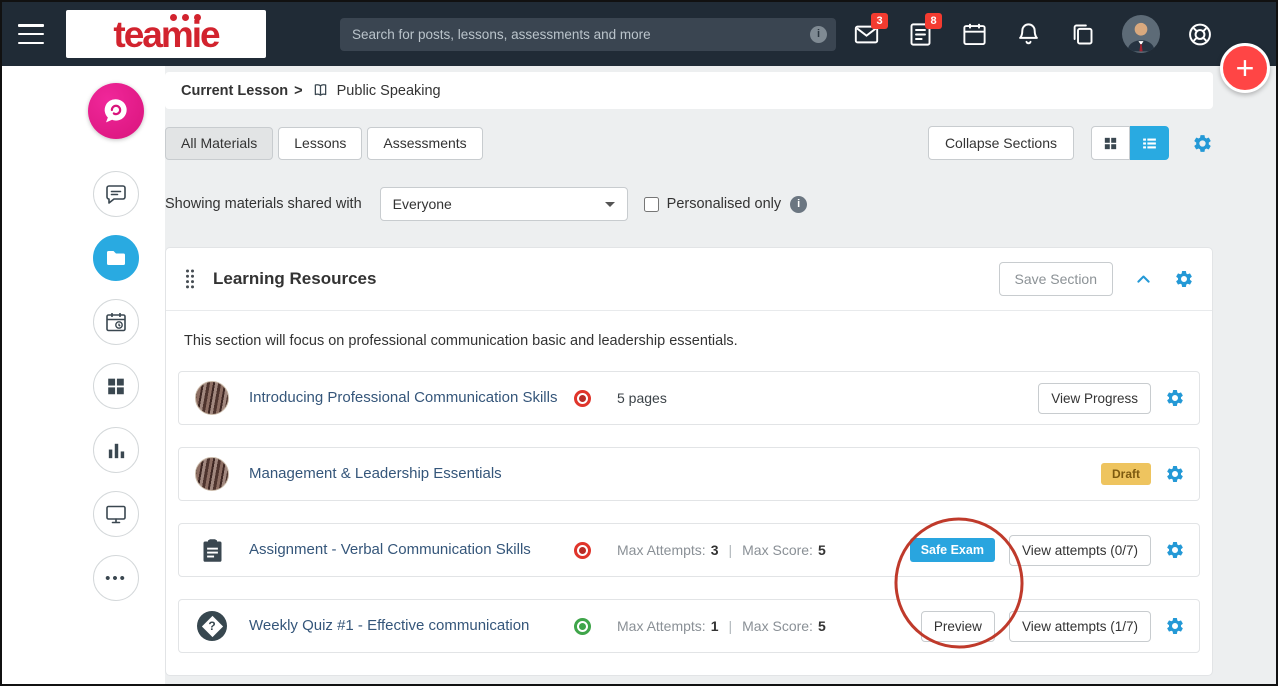 Image resolution: width=1278 pixels, height=686 pixels. What do you see at coordinates (689, 474) in the screenshot?
I see `material-row-lesson-2: Management & Leadership Essentials Draft` at bounding box center [689, 474].